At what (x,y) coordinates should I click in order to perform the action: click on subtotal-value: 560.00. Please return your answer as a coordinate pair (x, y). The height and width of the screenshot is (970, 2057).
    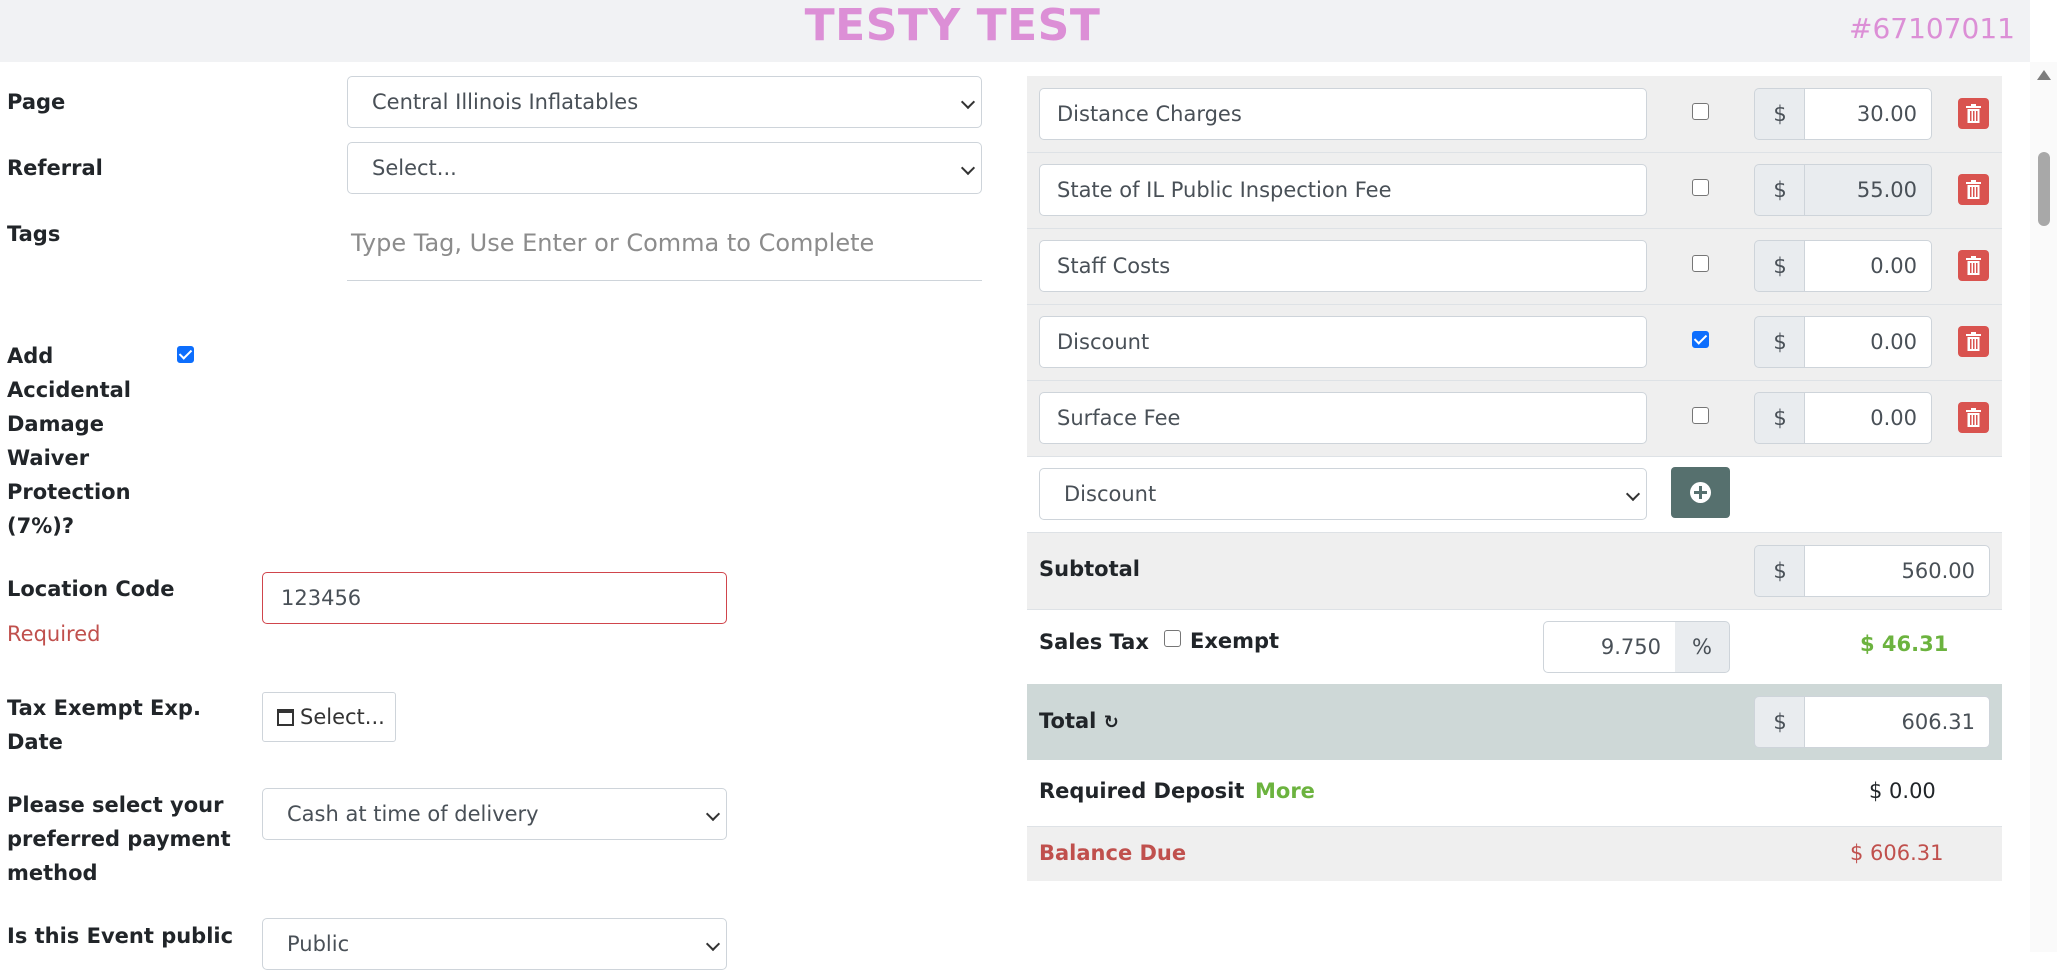
    Looking at the image, I should click on (1897, 571).